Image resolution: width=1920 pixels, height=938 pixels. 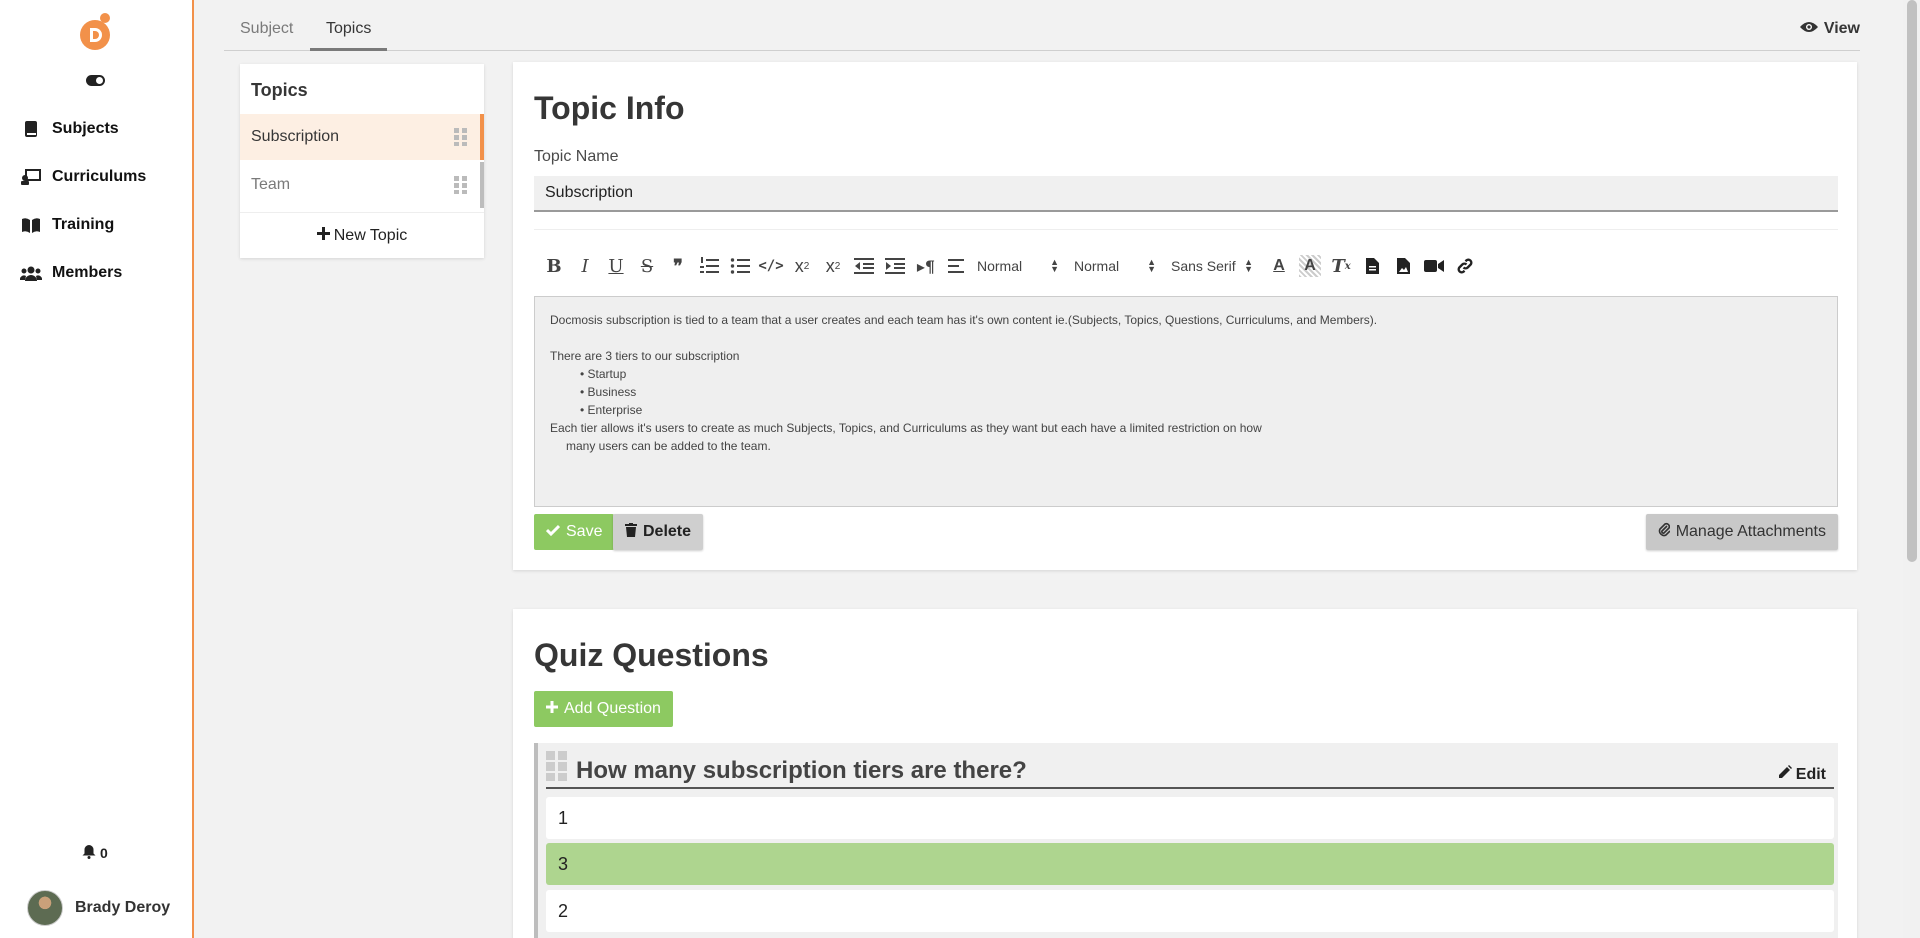 I want to click on underline-icon: U, so click(x=616, y=266).